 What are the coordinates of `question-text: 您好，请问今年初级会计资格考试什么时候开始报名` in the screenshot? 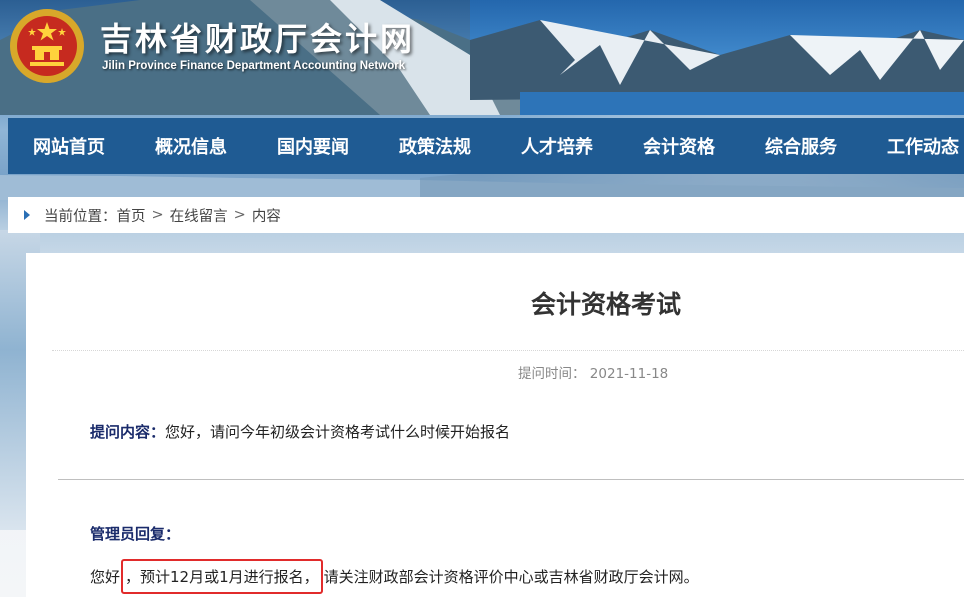 It's located at (338, 432).